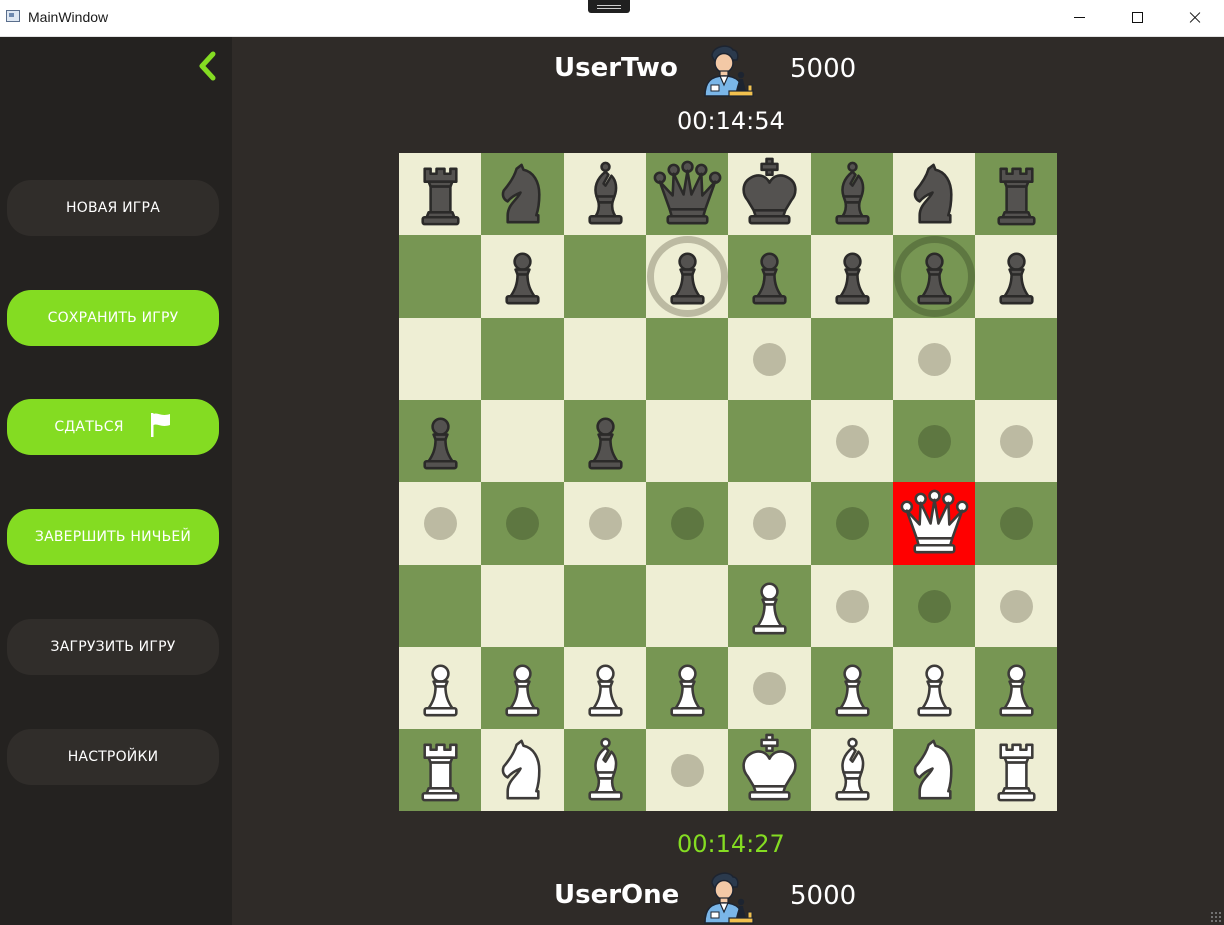 Image resolution: width=1224 pixels, height=925 pixels. I want to click on load-game-button: ЗАГРУЗИТЬ ИГРУ, so click(113, 647).